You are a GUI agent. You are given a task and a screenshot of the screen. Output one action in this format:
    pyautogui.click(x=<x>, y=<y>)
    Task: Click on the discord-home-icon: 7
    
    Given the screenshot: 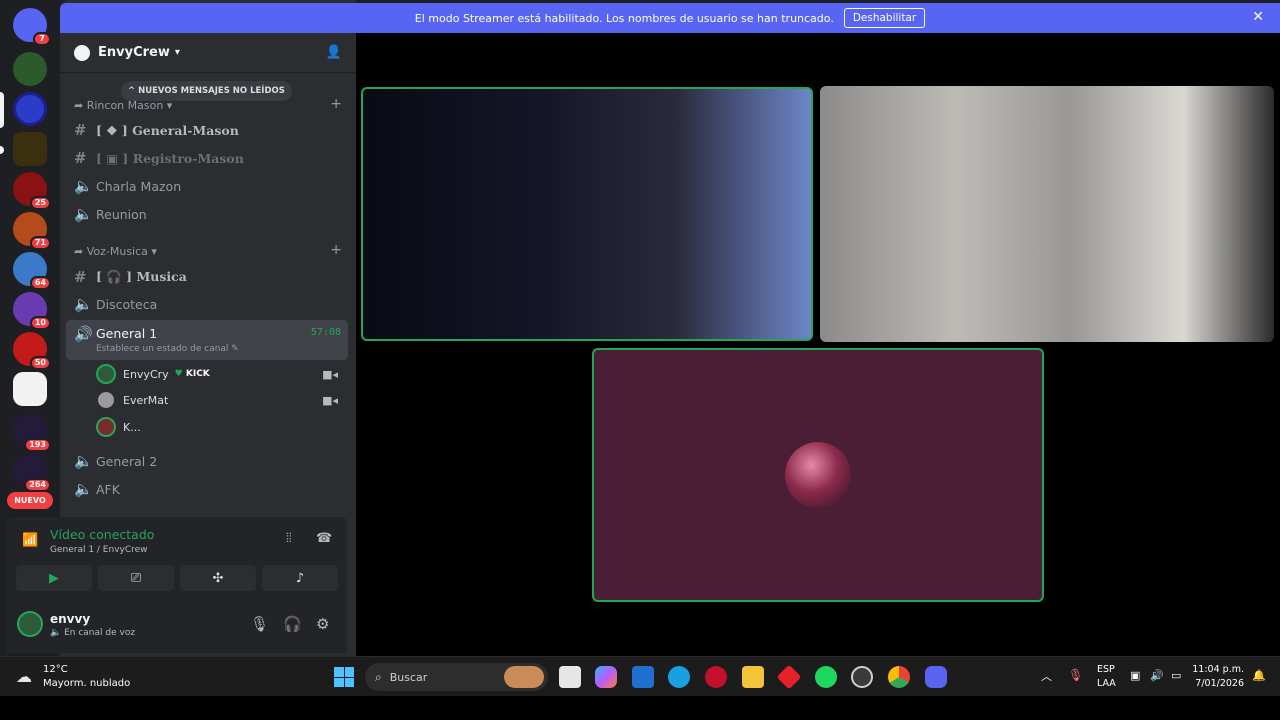 What is the action you would take?
    pyautogui.click(x=32, y=27)
    